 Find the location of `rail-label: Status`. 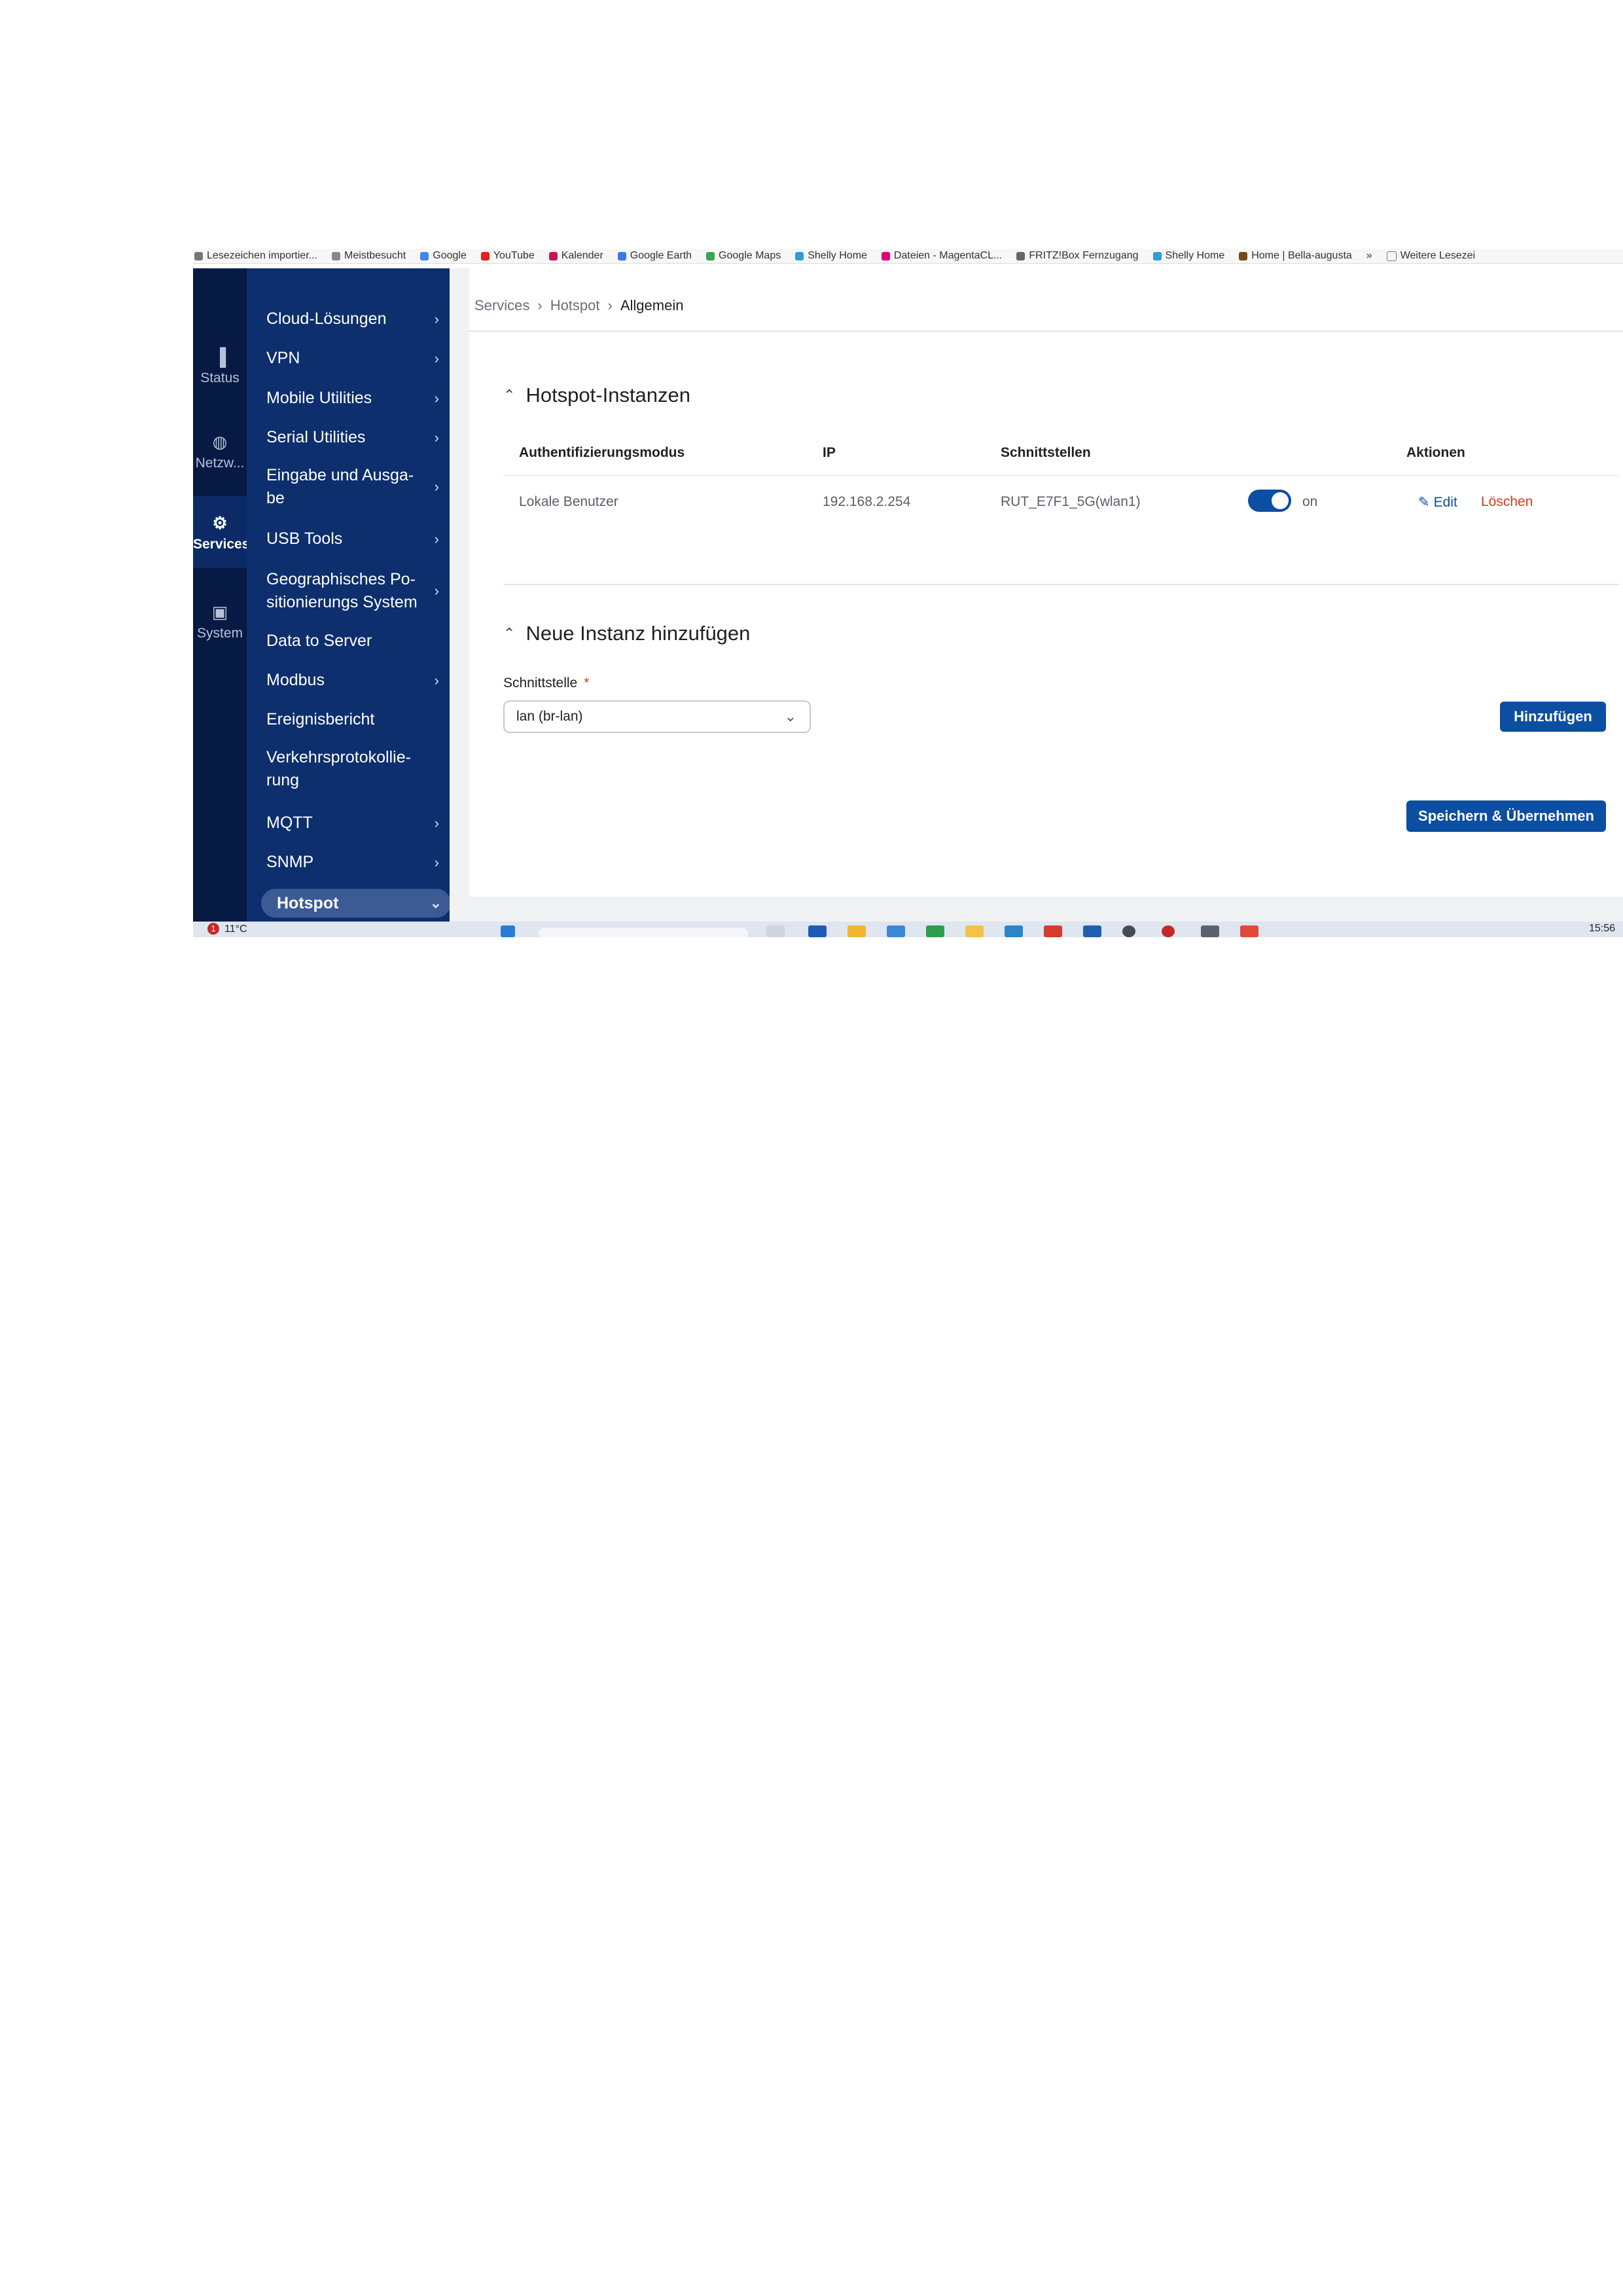

rail-label: Status is located at coordinates (220, 378).